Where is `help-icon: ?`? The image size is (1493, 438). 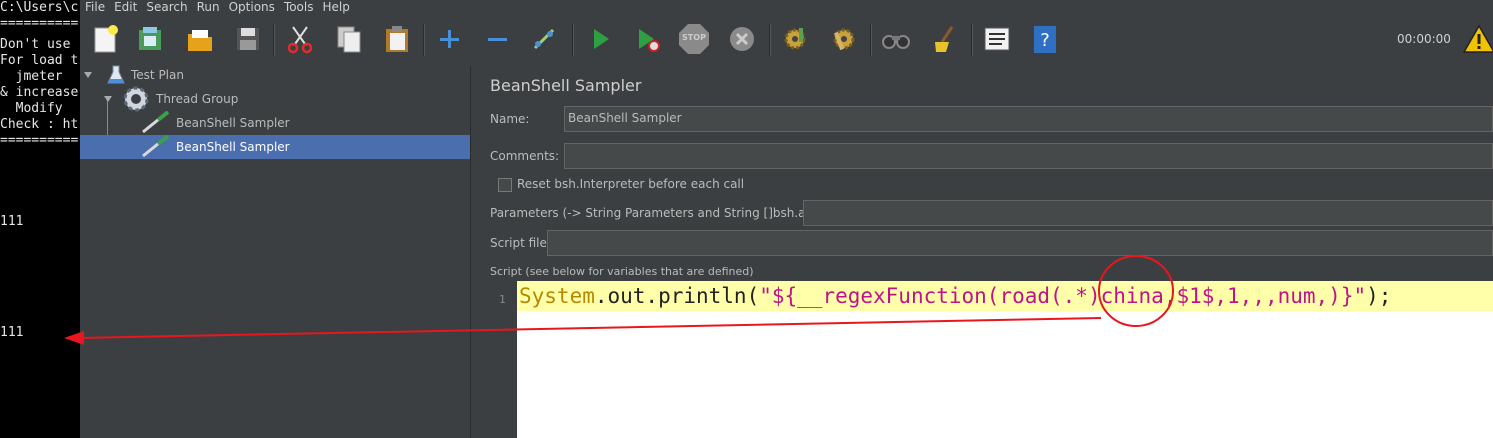
help-icon: ? is located at coordinates (1045, 39).